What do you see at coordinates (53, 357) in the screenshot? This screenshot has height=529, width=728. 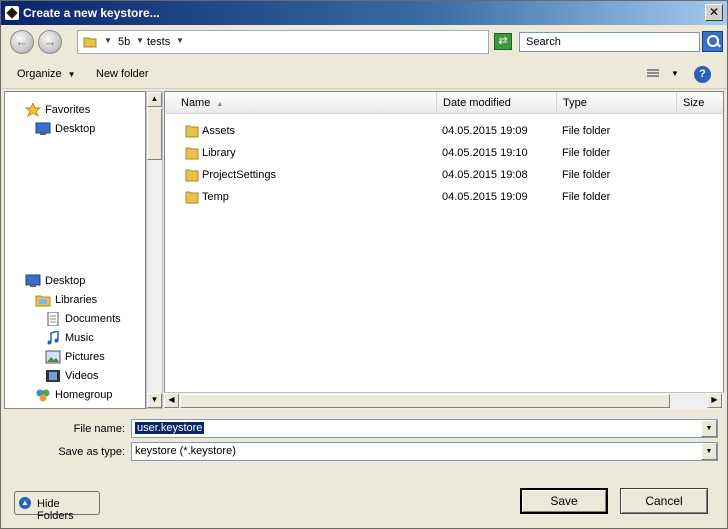 I see `pictures-icon` at bounding box center [53, 357].